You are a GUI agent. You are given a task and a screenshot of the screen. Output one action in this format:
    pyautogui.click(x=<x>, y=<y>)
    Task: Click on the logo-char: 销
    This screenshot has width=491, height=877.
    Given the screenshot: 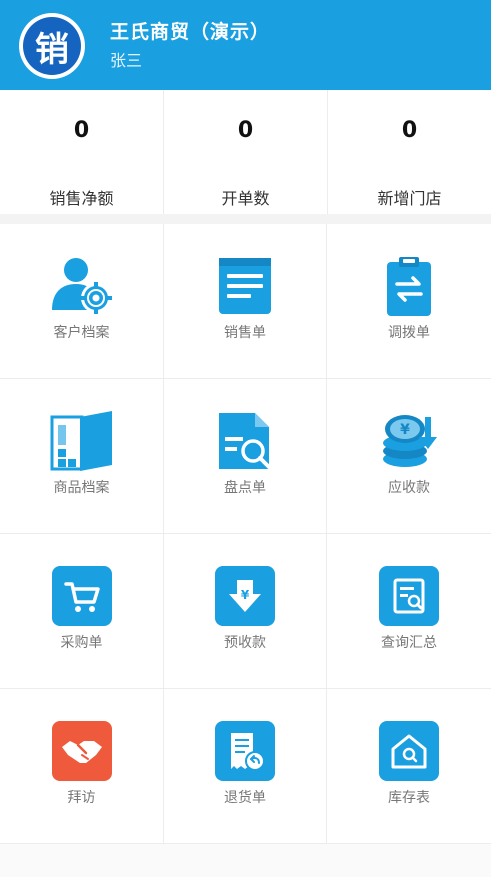 What is the action you would take?
    pyautogui.click(x=52, y=46)
    